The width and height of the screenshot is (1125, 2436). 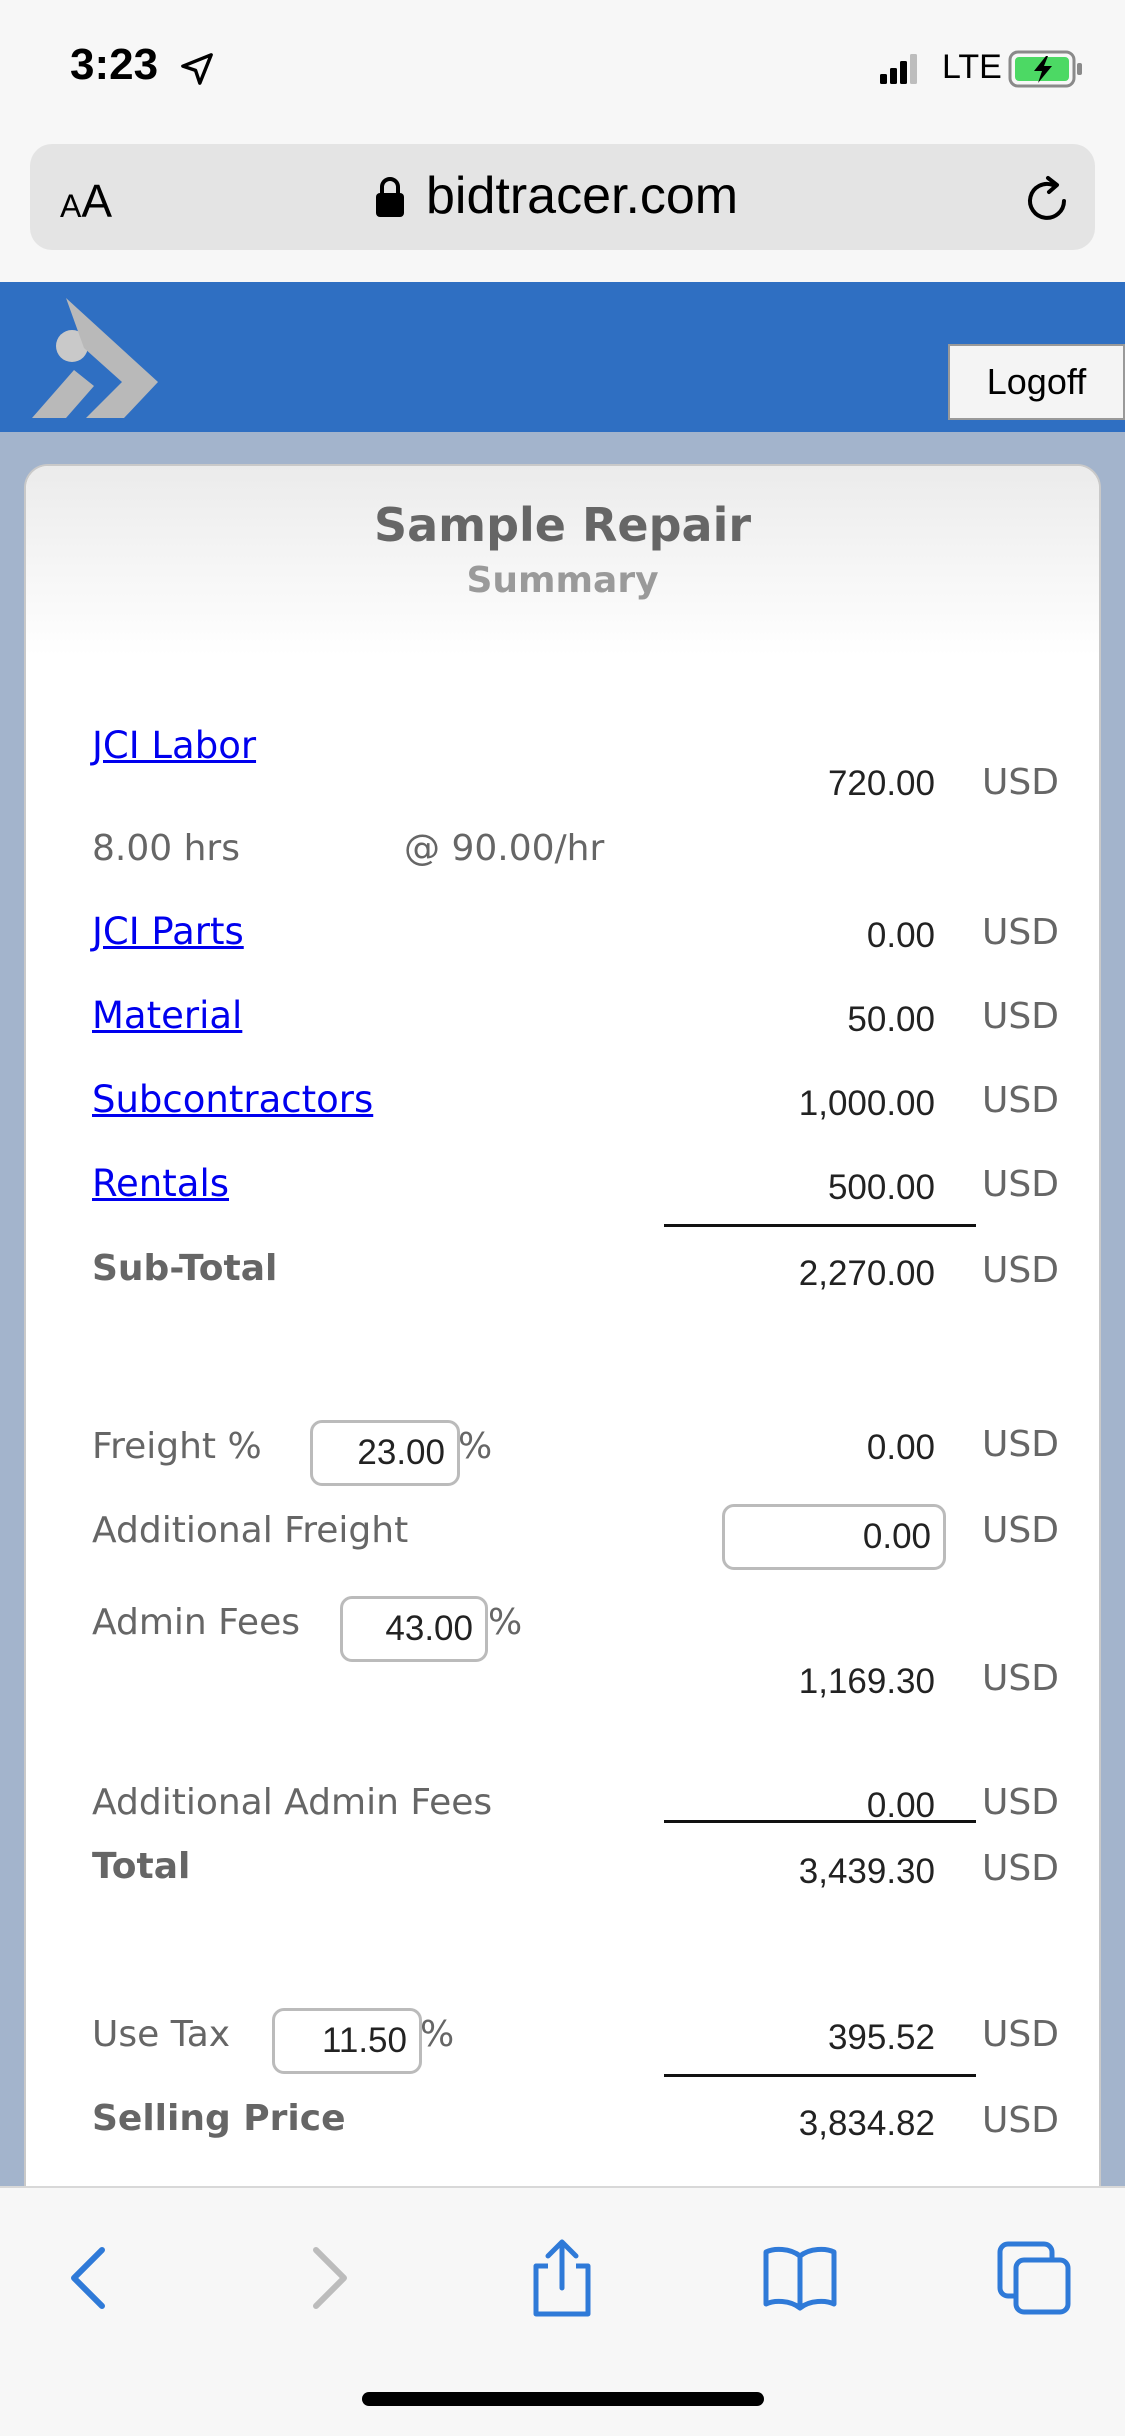 What do you see at coordinates (174, 745) in the screenshot?
I see `jci-labor-link: JCI Labor` at bounding box center [174, 745].